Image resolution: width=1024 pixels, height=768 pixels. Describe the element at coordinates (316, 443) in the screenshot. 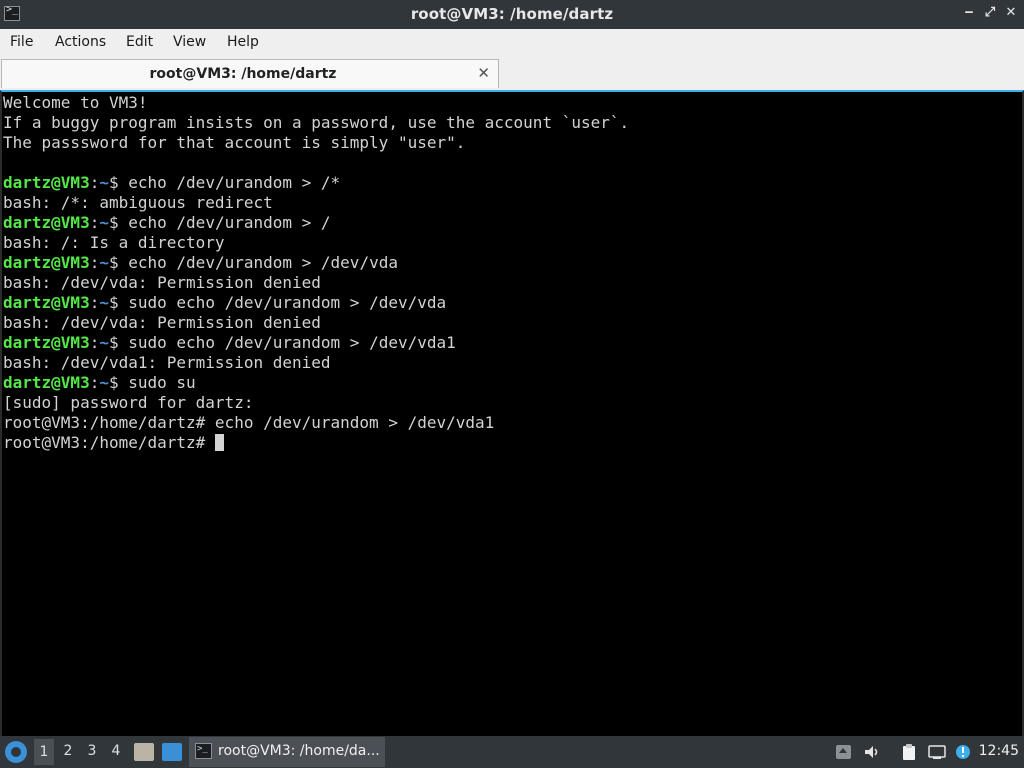

I see `terminal-line: root@VM3:/home/dartz#` at that location.